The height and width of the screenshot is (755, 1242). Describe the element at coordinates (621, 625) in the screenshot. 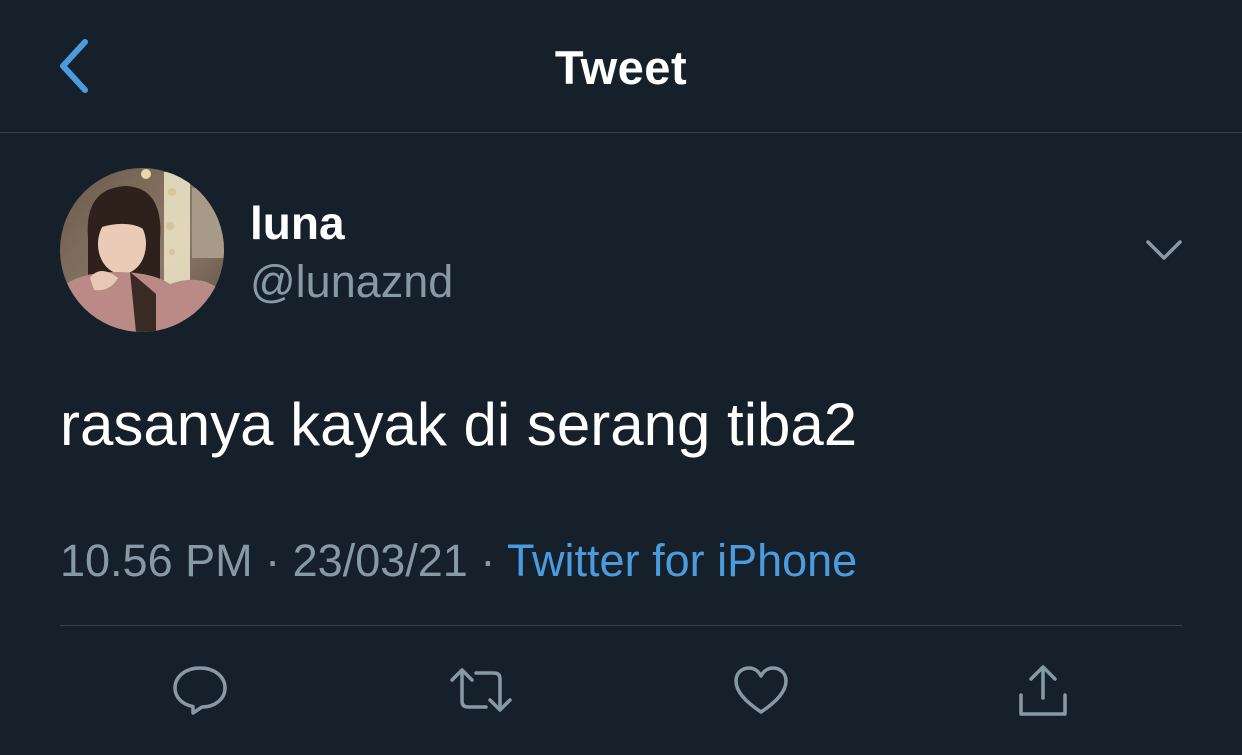

I see `divider` at that location.